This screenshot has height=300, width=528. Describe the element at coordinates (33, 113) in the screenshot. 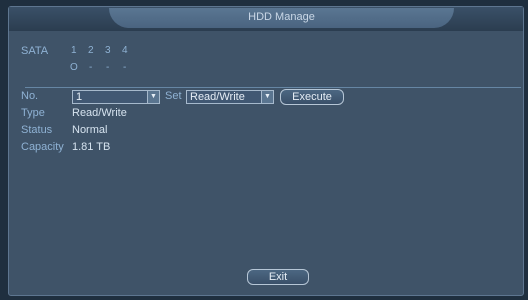

I see `type-label: Type` at that location.